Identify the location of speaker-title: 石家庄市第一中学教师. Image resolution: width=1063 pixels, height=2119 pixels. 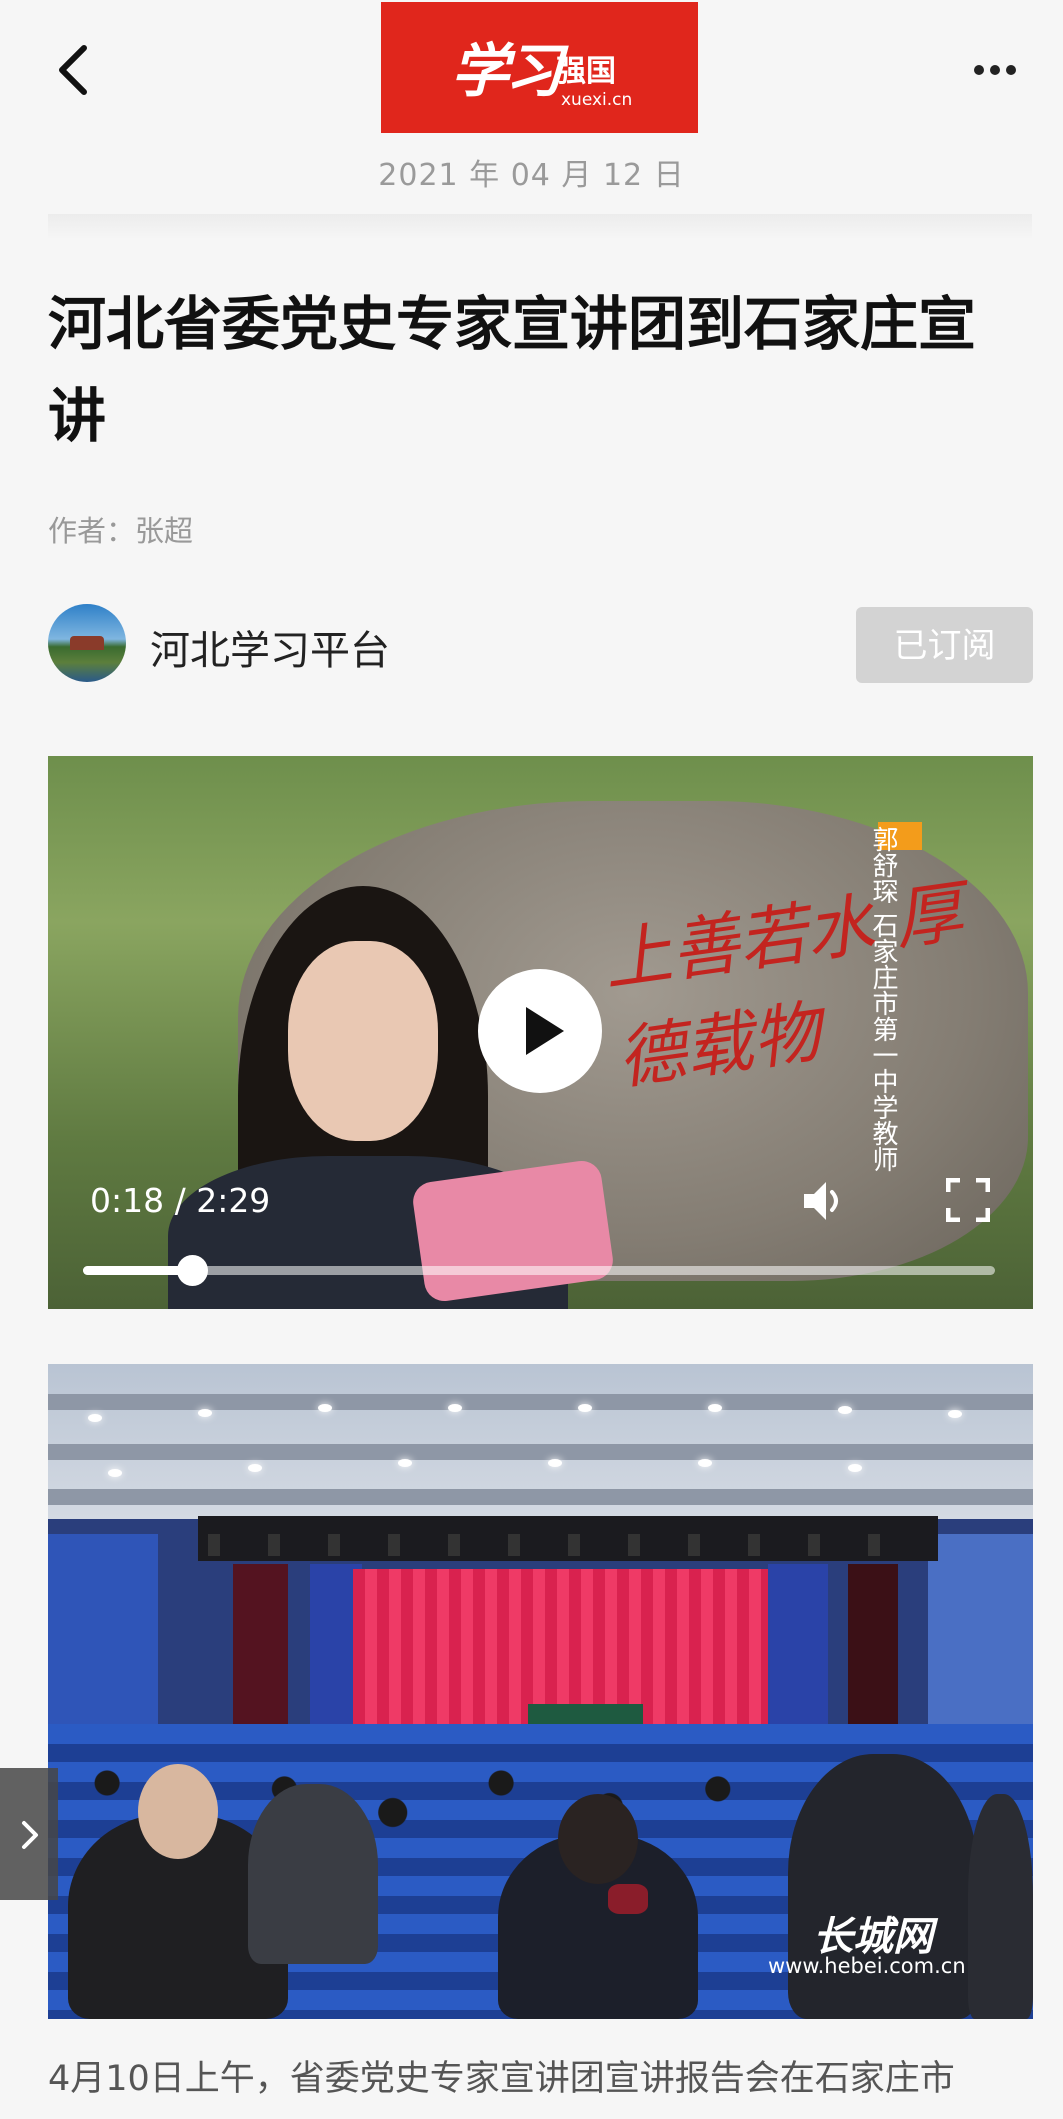
(883, 1042).